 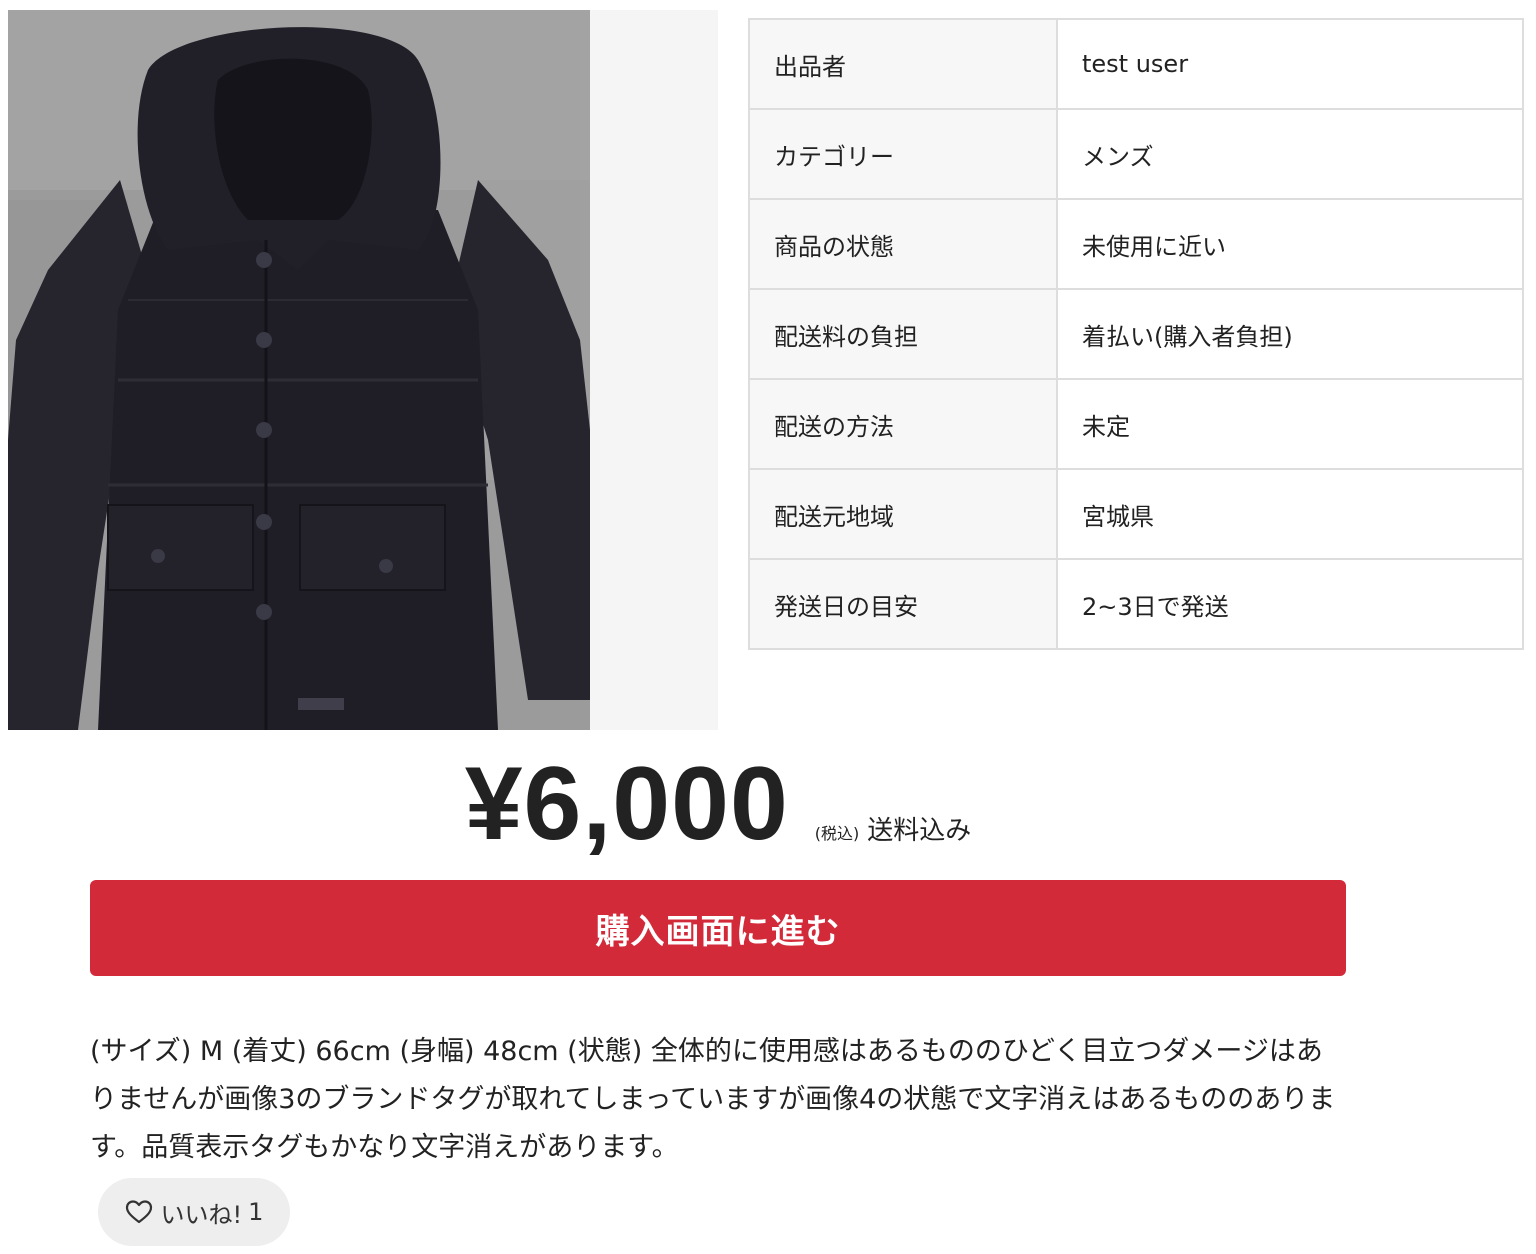 I want to click on detail-value: 宮城県, so click(x=1290, y=514).